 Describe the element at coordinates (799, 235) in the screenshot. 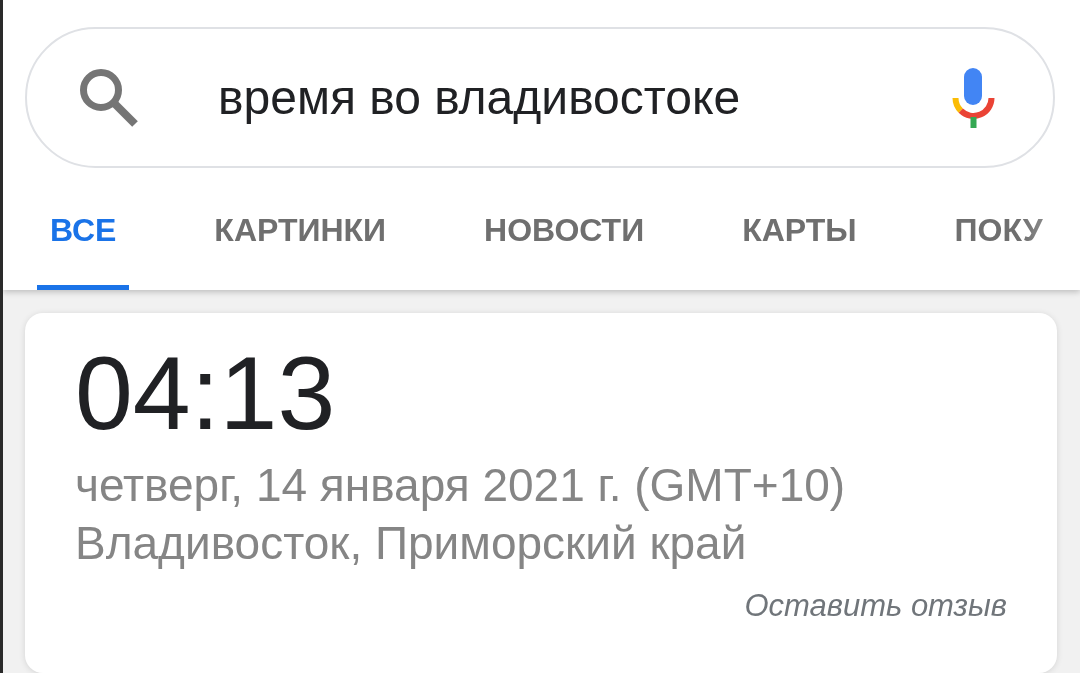

I see `search-tab: КАРТЫ` at that location.